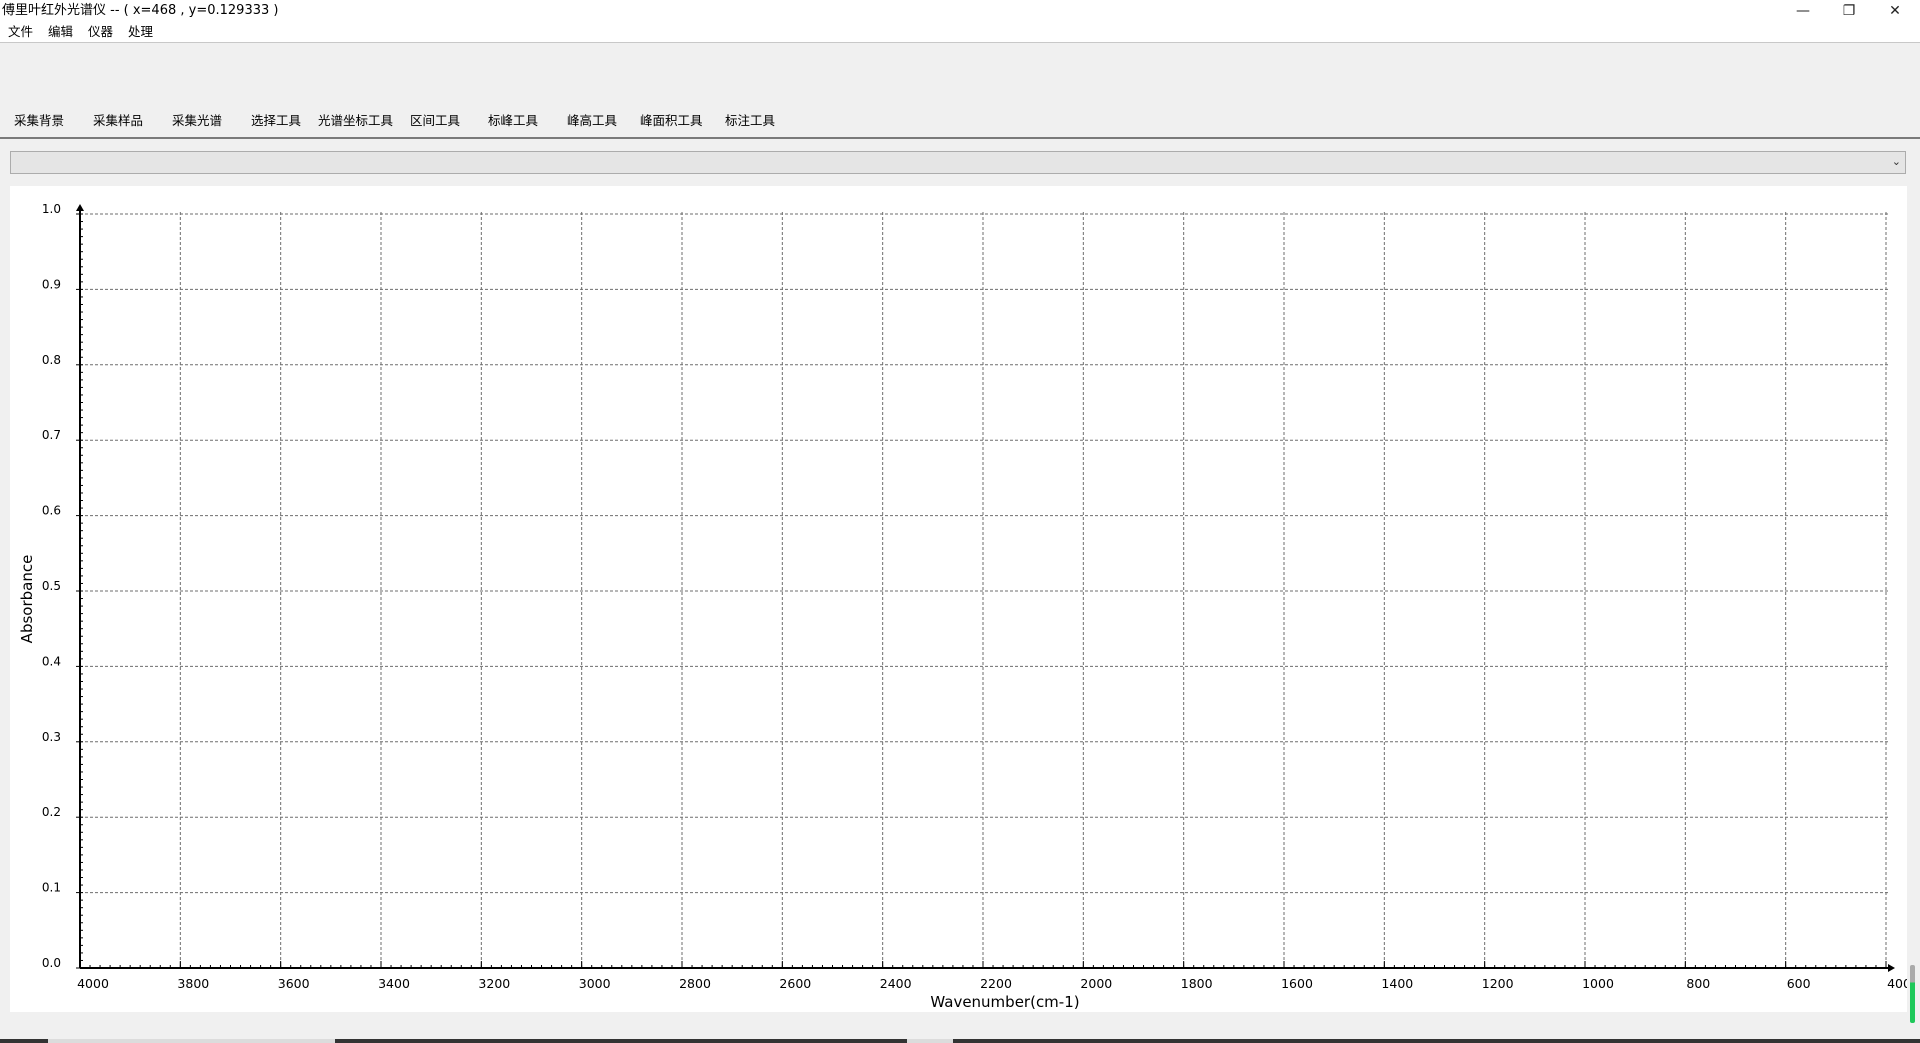 This screenshot has width=1920, height=1043. Describe the element at coordinates (39, 121) in the screenshot. I see `collect-background-button: 采集背景` at that location.